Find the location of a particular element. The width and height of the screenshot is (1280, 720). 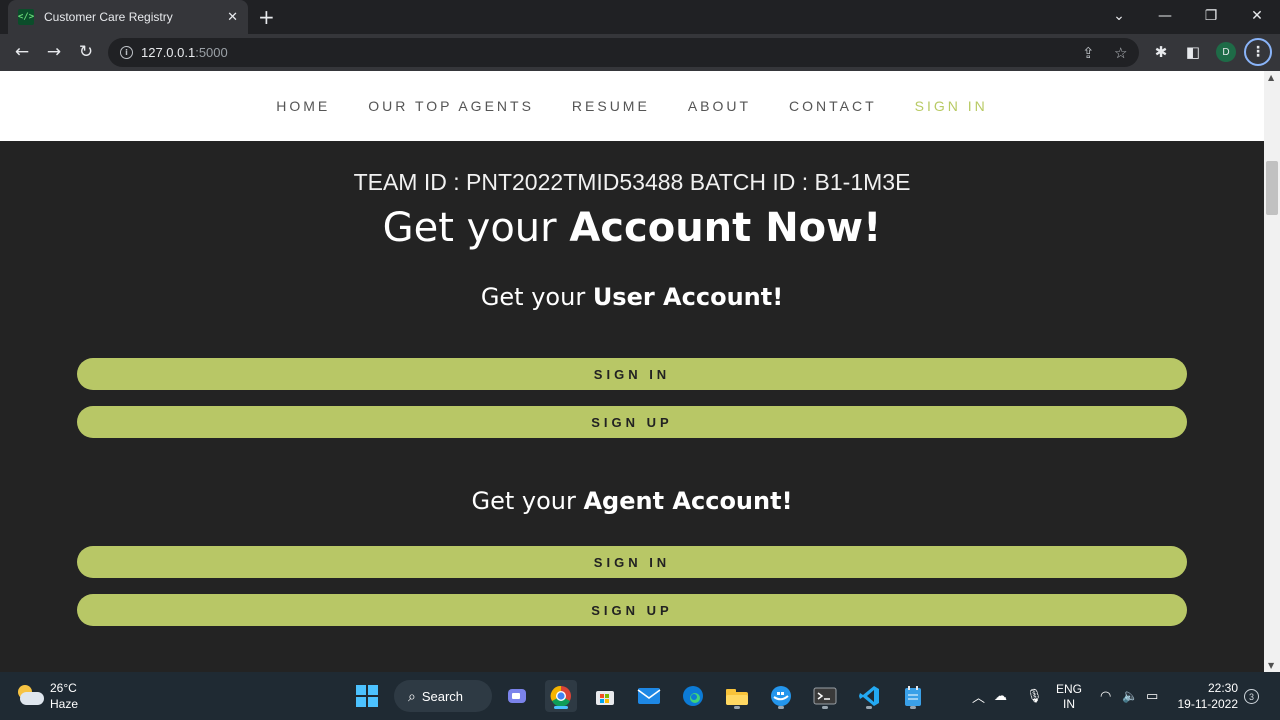

agent-sign-in-button: SIGN IN is located at coordinates (632, 562).